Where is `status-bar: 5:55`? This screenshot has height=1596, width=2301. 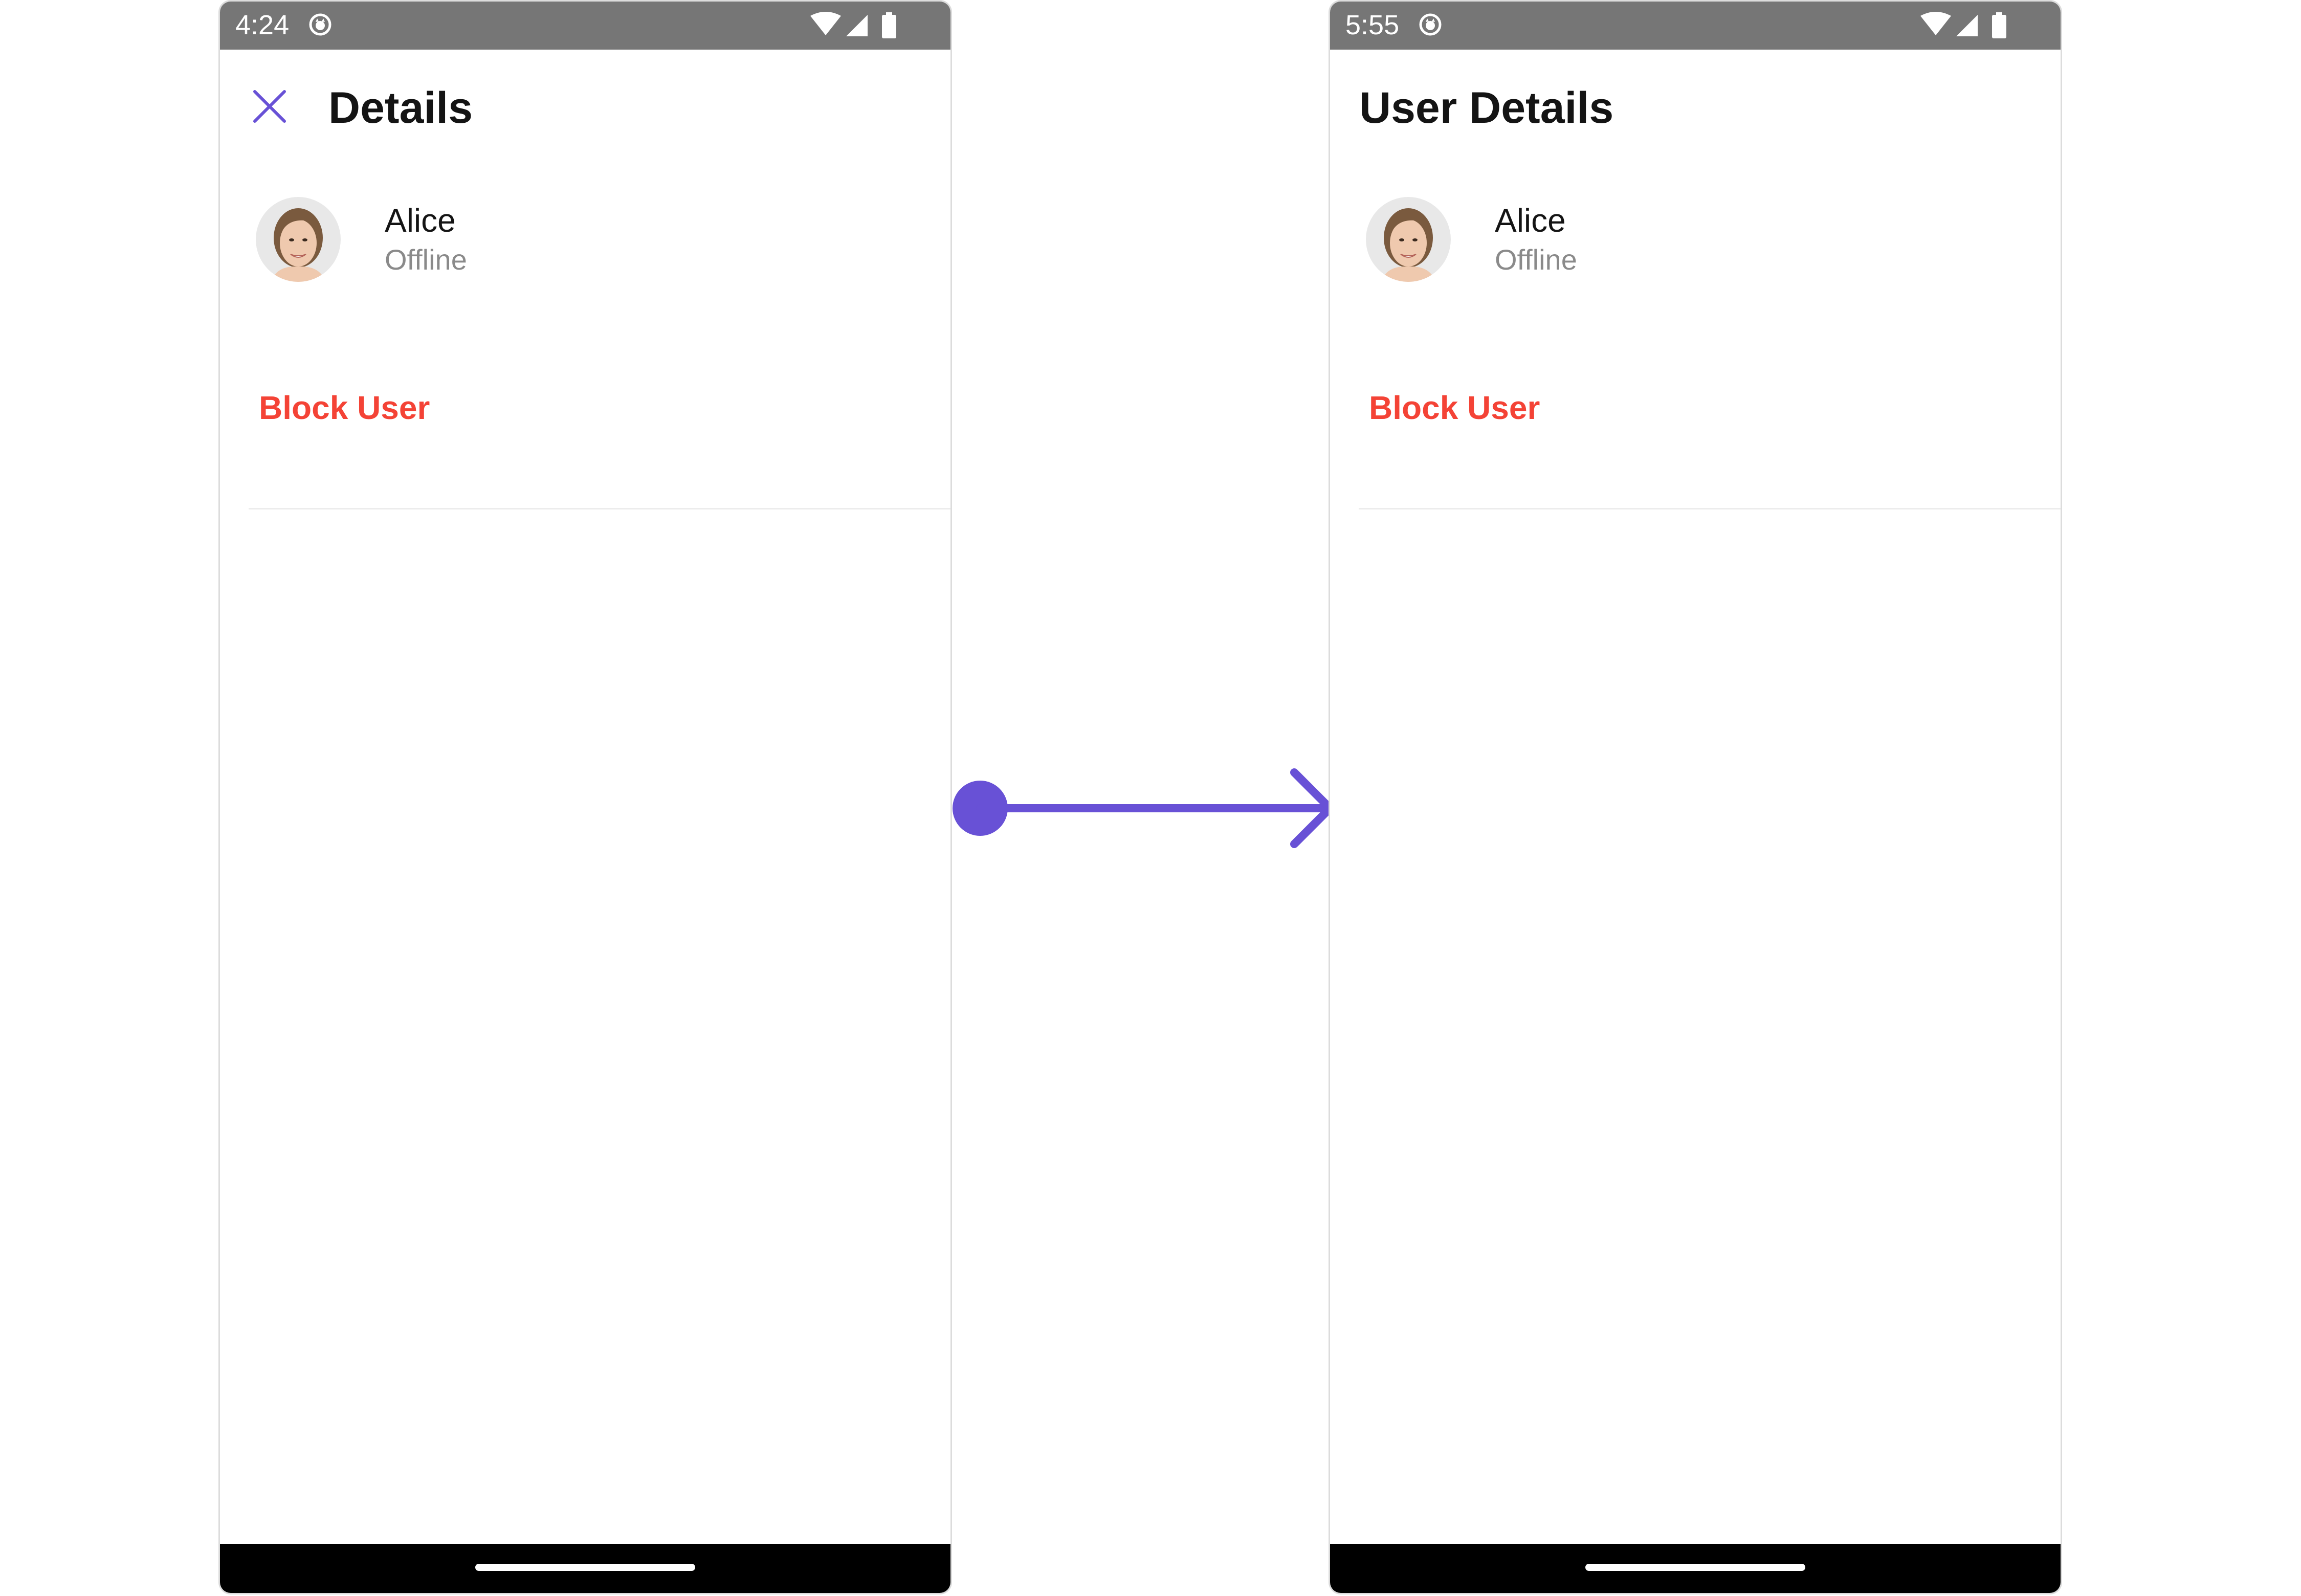
status-bar: 5:55 is located at coordinates (1695, 26).